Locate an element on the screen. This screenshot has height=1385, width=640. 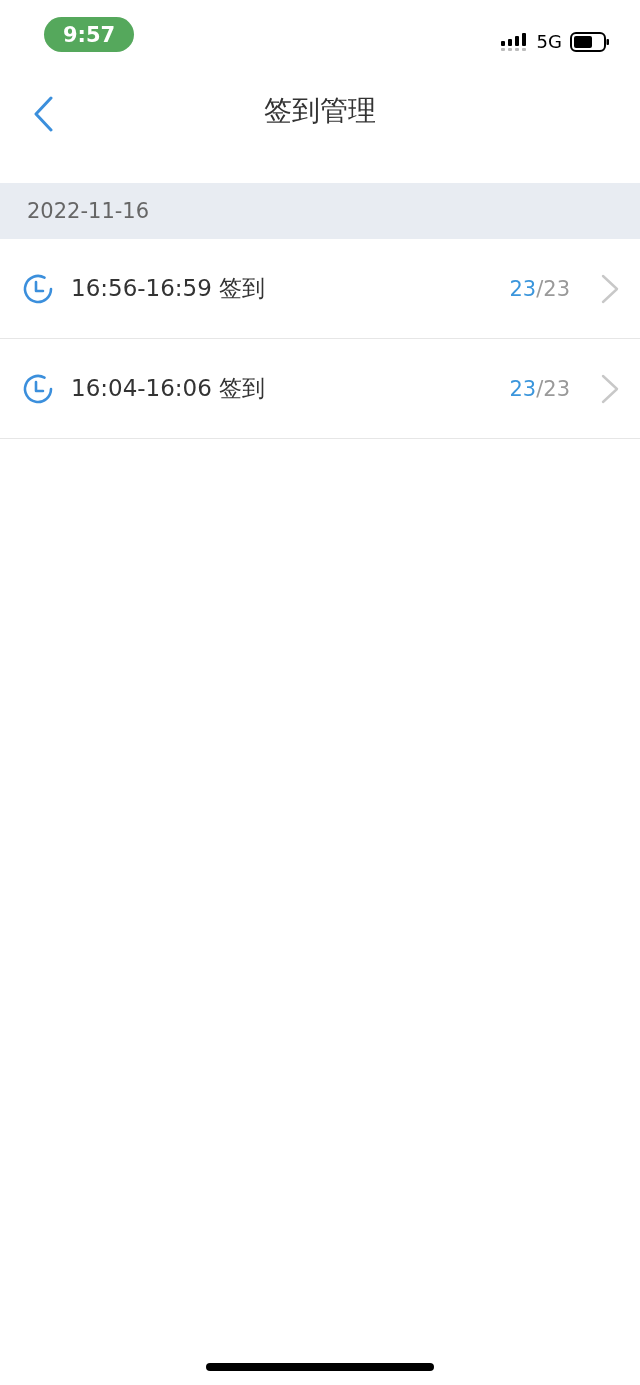
signal-icon is located at coordinates (514, 41).